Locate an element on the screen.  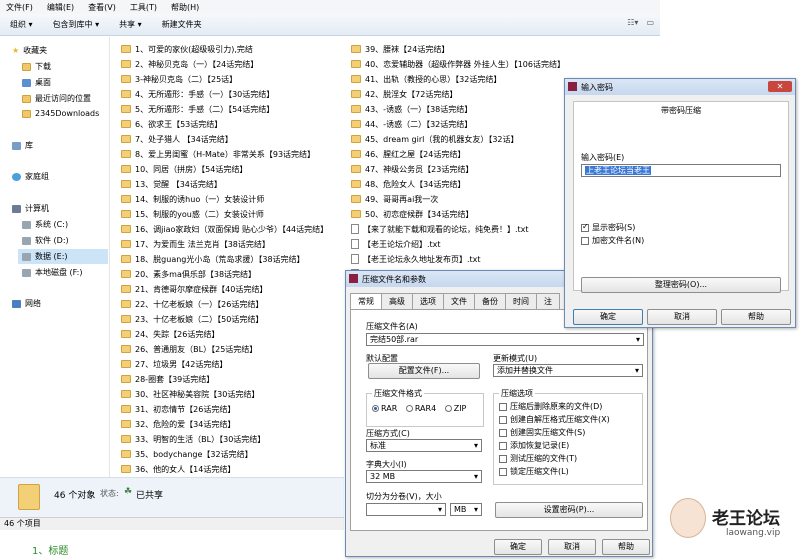
folder-item: 41、出轨（教授的心思）【32话完结】 is located at coordinates (426, 79).